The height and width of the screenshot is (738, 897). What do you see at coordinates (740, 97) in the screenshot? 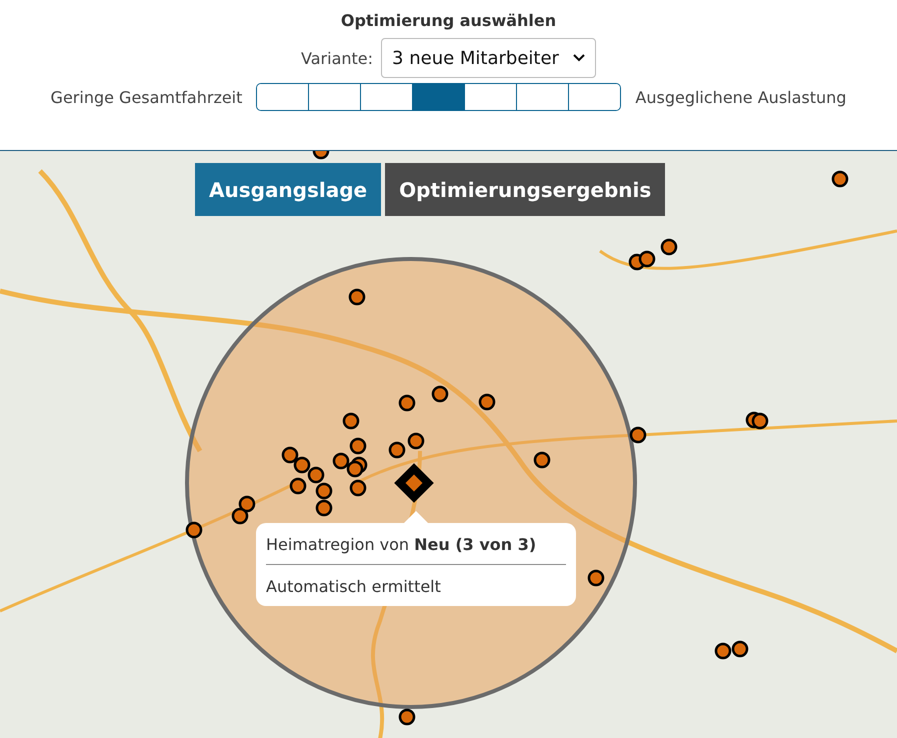
I see `slider-right-label: Ausgeglichene Auslastung` at bounding box center [740, 97].